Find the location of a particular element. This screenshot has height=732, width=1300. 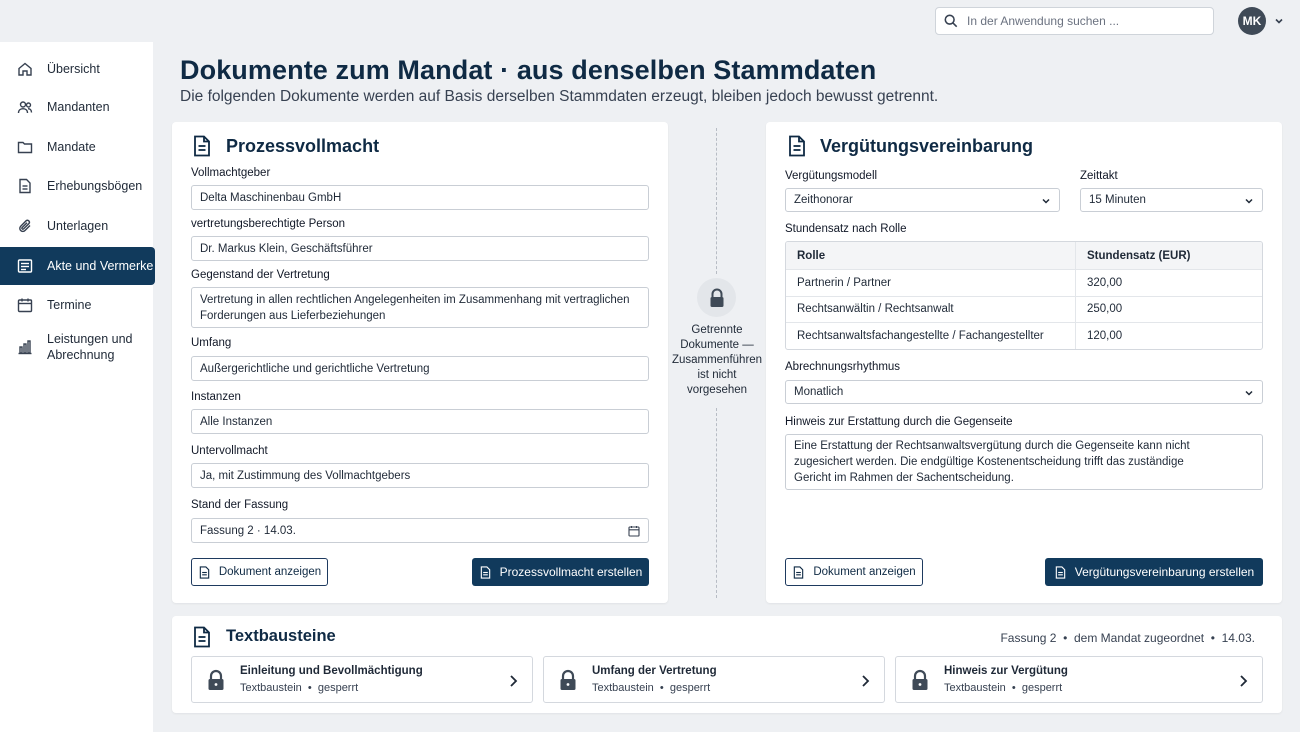

vollmachtgeber-label: Vollmachtgeber is located at coordinates (231, 173).